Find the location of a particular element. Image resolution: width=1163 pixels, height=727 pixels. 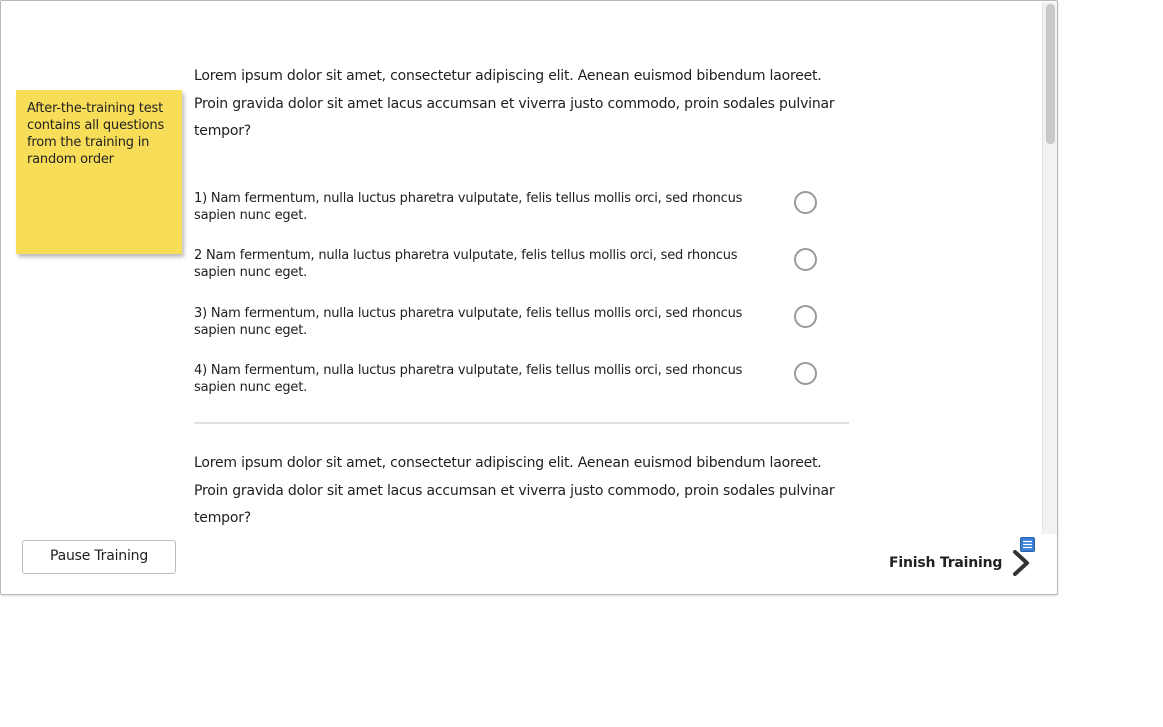

finish-training-button: Finish Training is located at coordinates (960, 563).